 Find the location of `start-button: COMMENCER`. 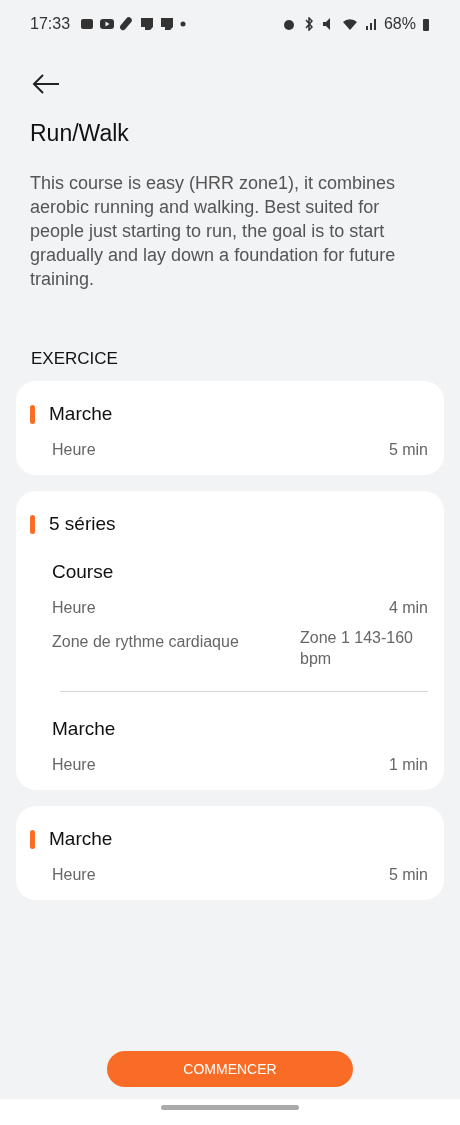

start-button: COMMENCER is located at coordinates (230, 1069).